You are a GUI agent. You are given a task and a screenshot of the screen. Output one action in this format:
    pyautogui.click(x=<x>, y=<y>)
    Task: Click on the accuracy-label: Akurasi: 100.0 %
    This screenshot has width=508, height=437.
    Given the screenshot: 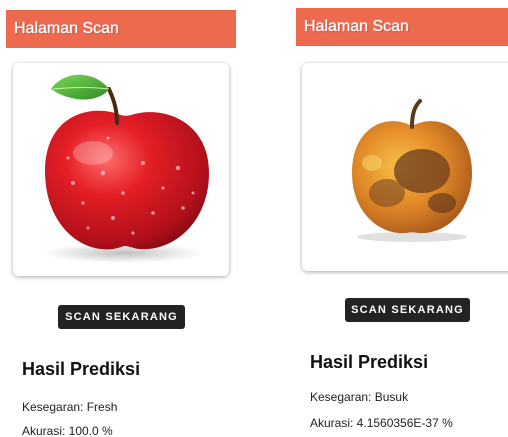 What is the action you would take?
    pyautogui.click(x=67, y=430)
    